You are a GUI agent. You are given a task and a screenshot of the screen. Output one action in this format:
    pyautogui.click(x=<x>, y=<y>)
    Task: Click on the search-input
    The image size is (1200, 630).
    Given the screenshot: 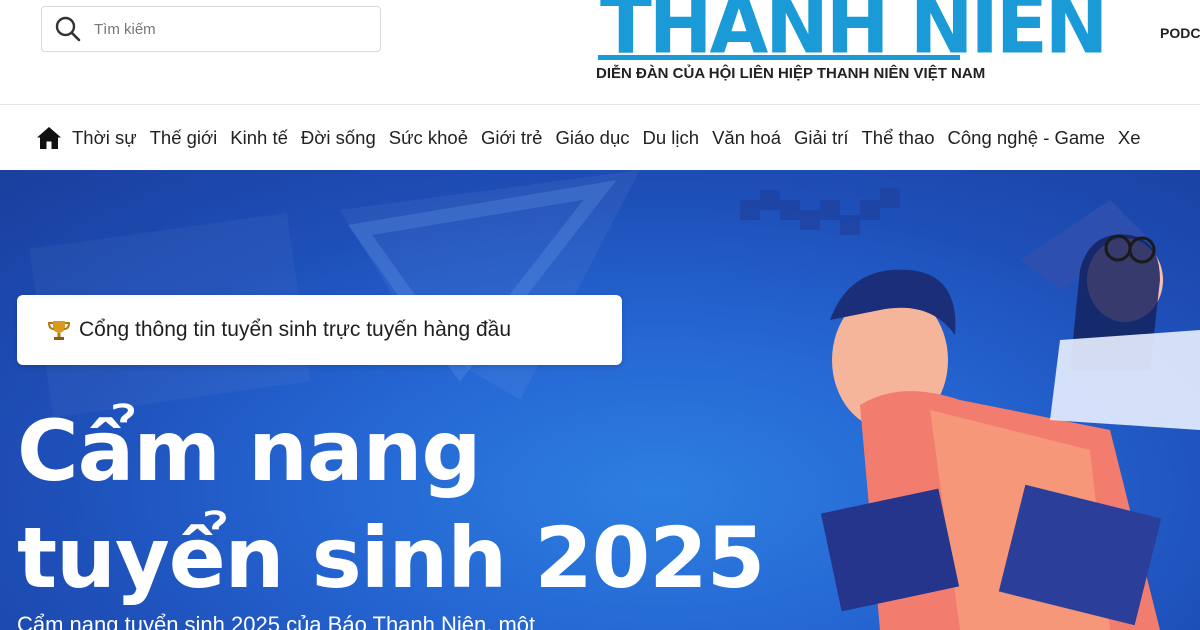 What is the action you would take?
    pyautogui.click(x=224, y=29)
    